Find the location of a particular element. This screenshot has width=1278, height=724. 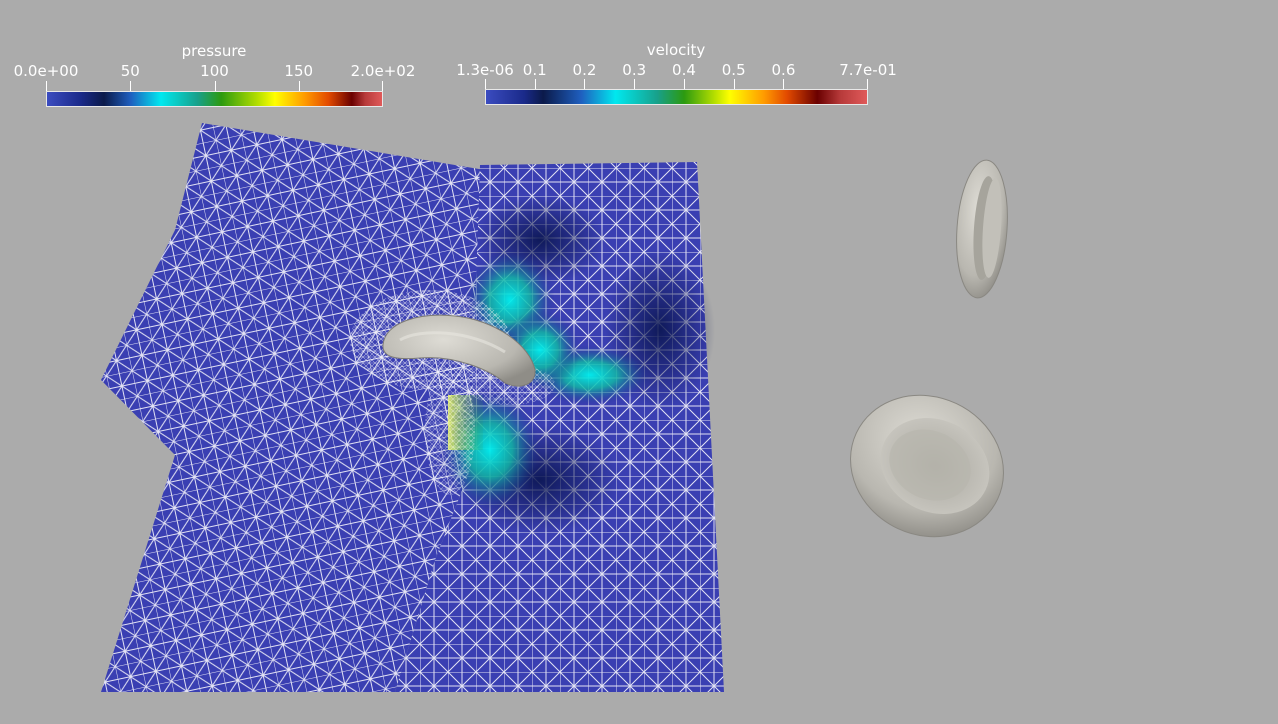

red-blood-cell-tilted is located at coordinates (927, 466).